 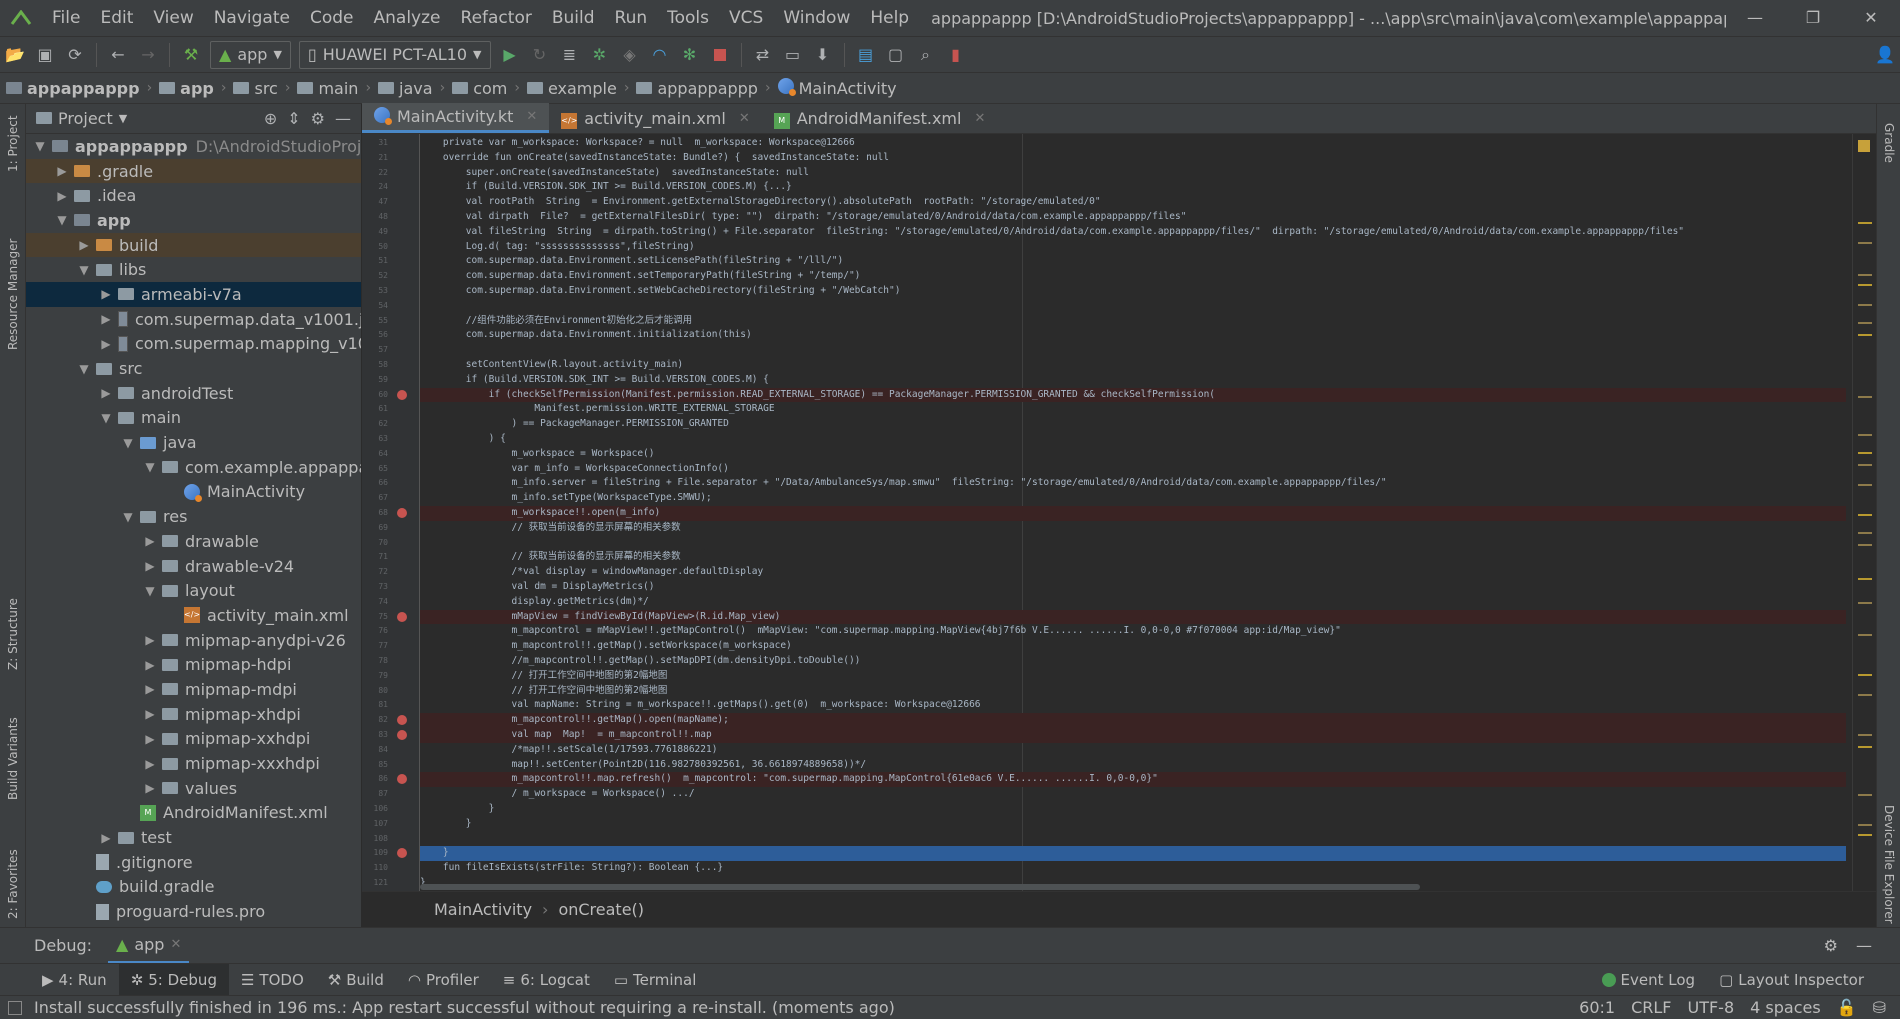 I want to click on tree-folder: ▶ com.supermap.data_v1001.jar, so click(x=193, y=319).